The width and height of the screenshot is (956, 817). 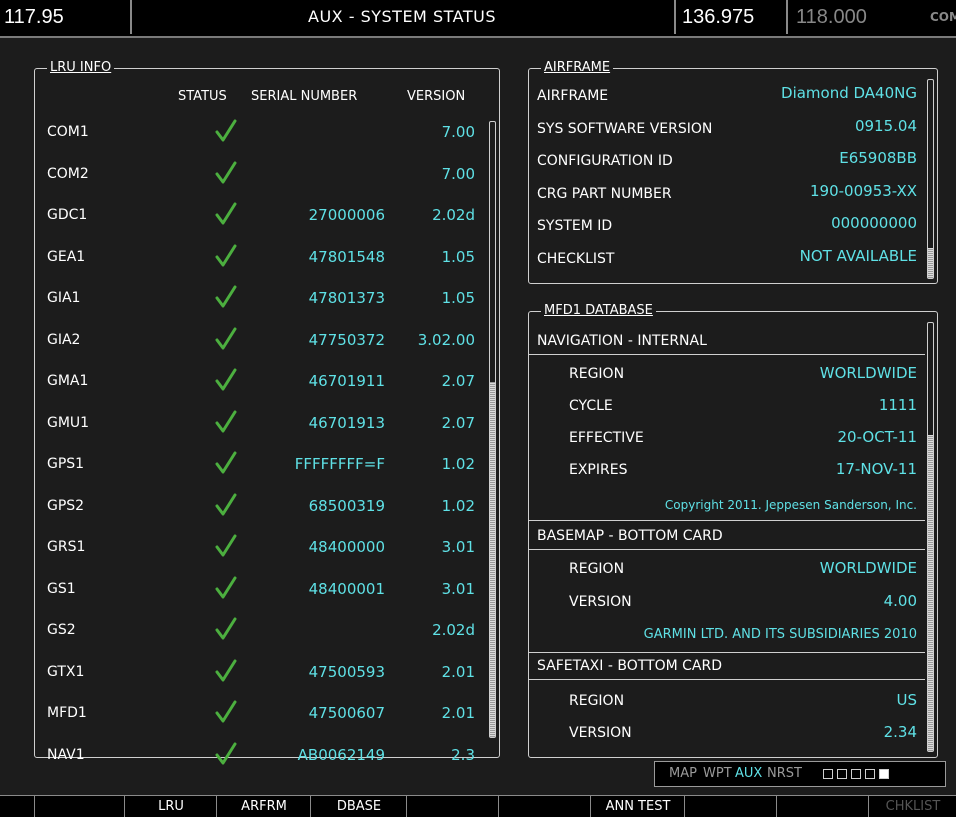 What do you see at coordinates (68, 173) in the screenshot?
I see `lru-name: COM2` at bounding box center [68, 173].